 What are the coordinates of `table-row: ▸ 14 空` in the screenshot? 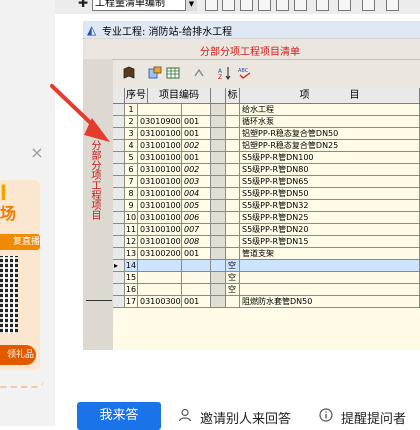 It's located at (266, 266).